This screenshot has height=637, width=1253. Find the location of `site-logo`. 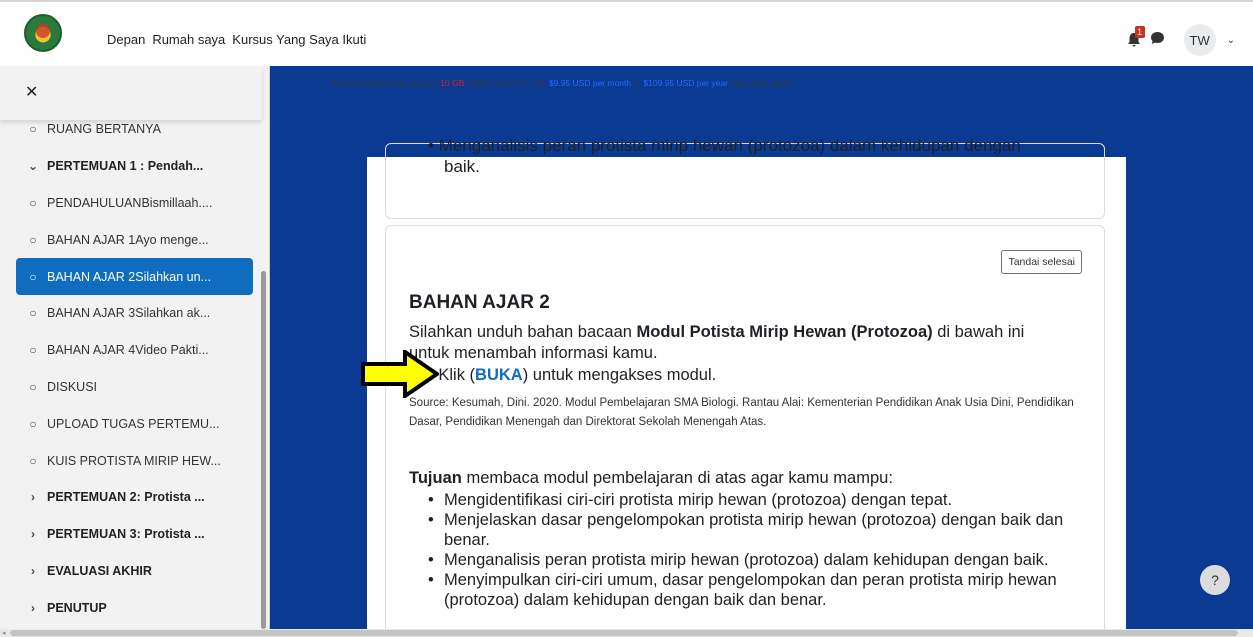

site-logo is located at coordinates (43, 33).